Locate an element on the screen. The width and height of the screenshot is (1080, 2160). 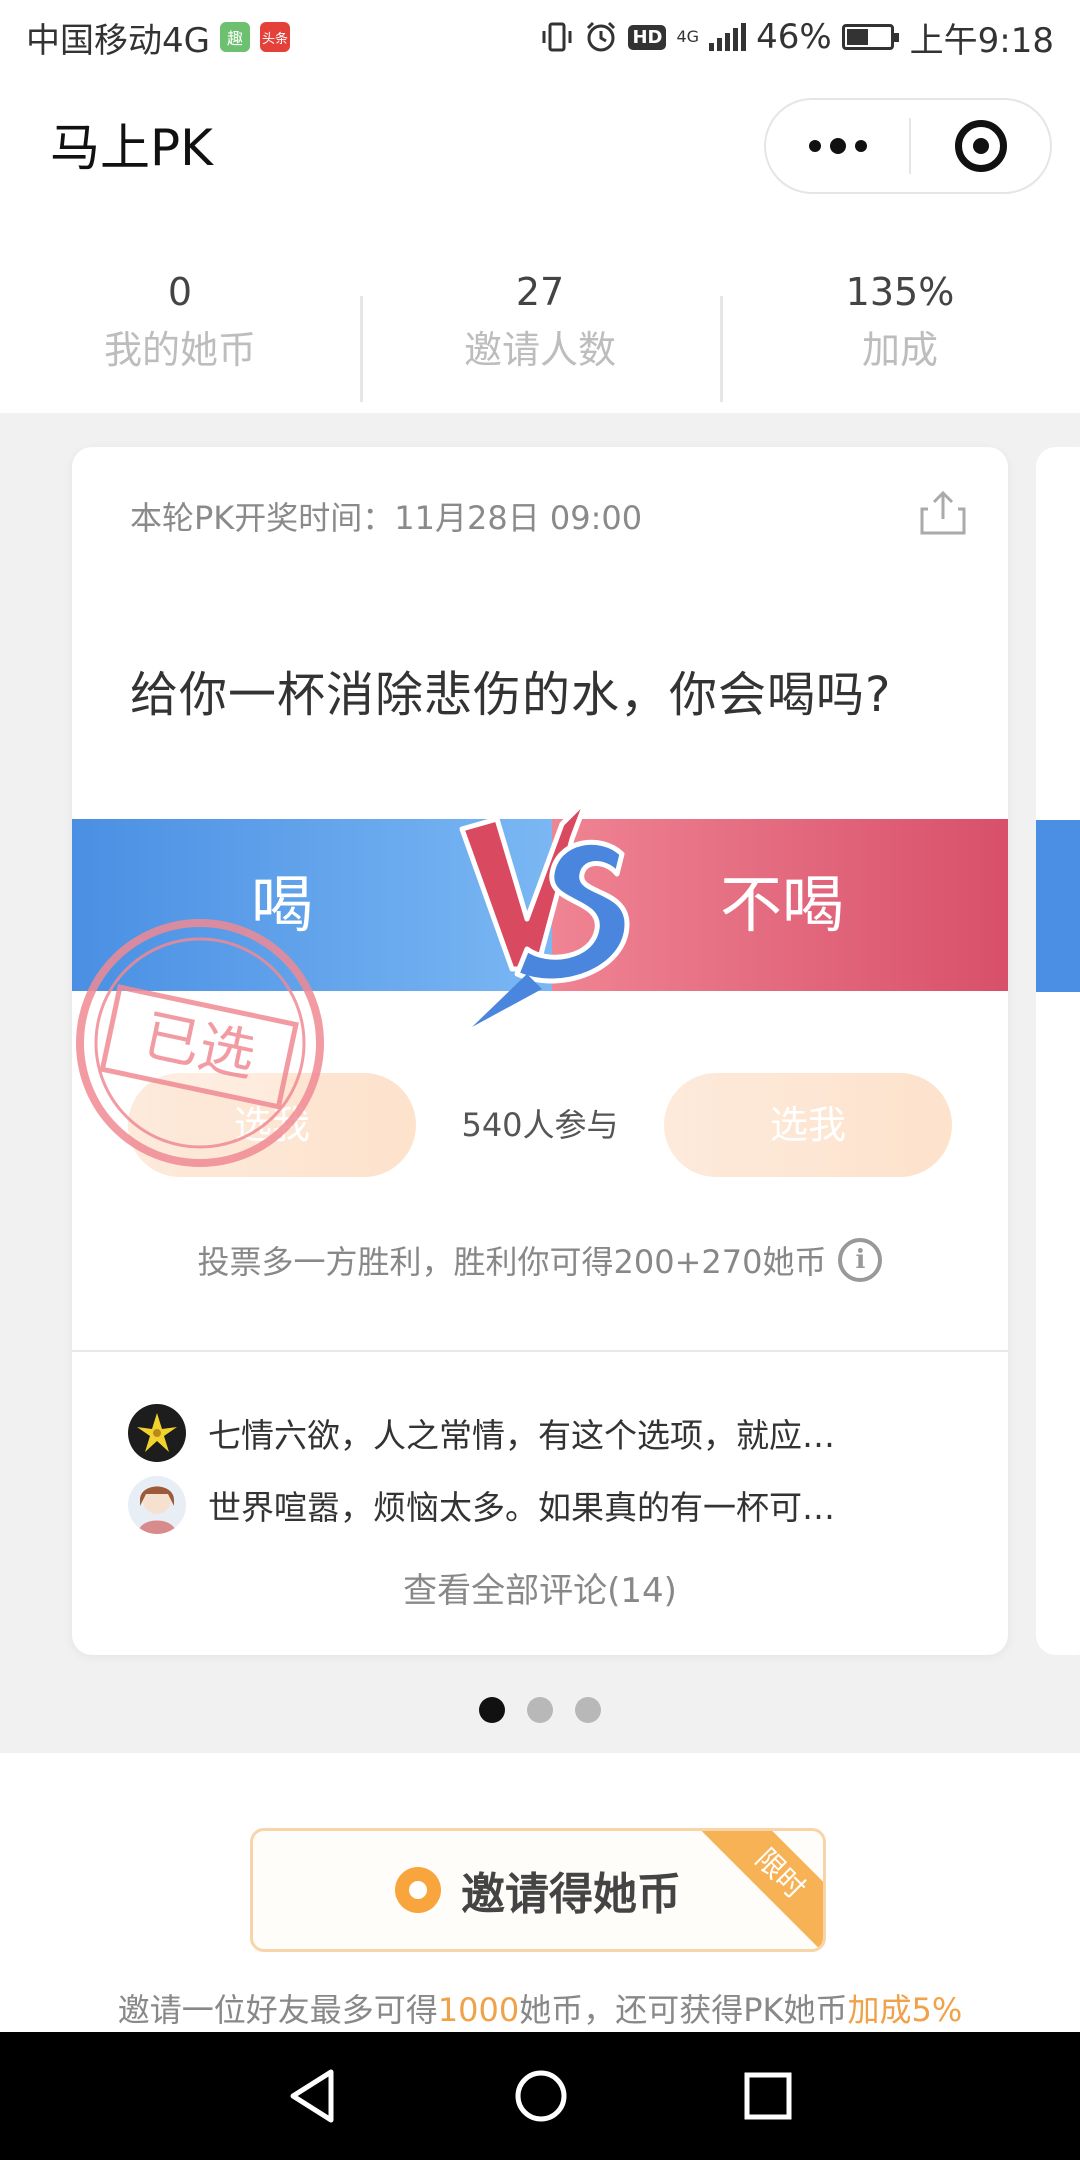
invite-note-middle: 她币，还可获得PK她币 is located at coordinates (683, 2010).